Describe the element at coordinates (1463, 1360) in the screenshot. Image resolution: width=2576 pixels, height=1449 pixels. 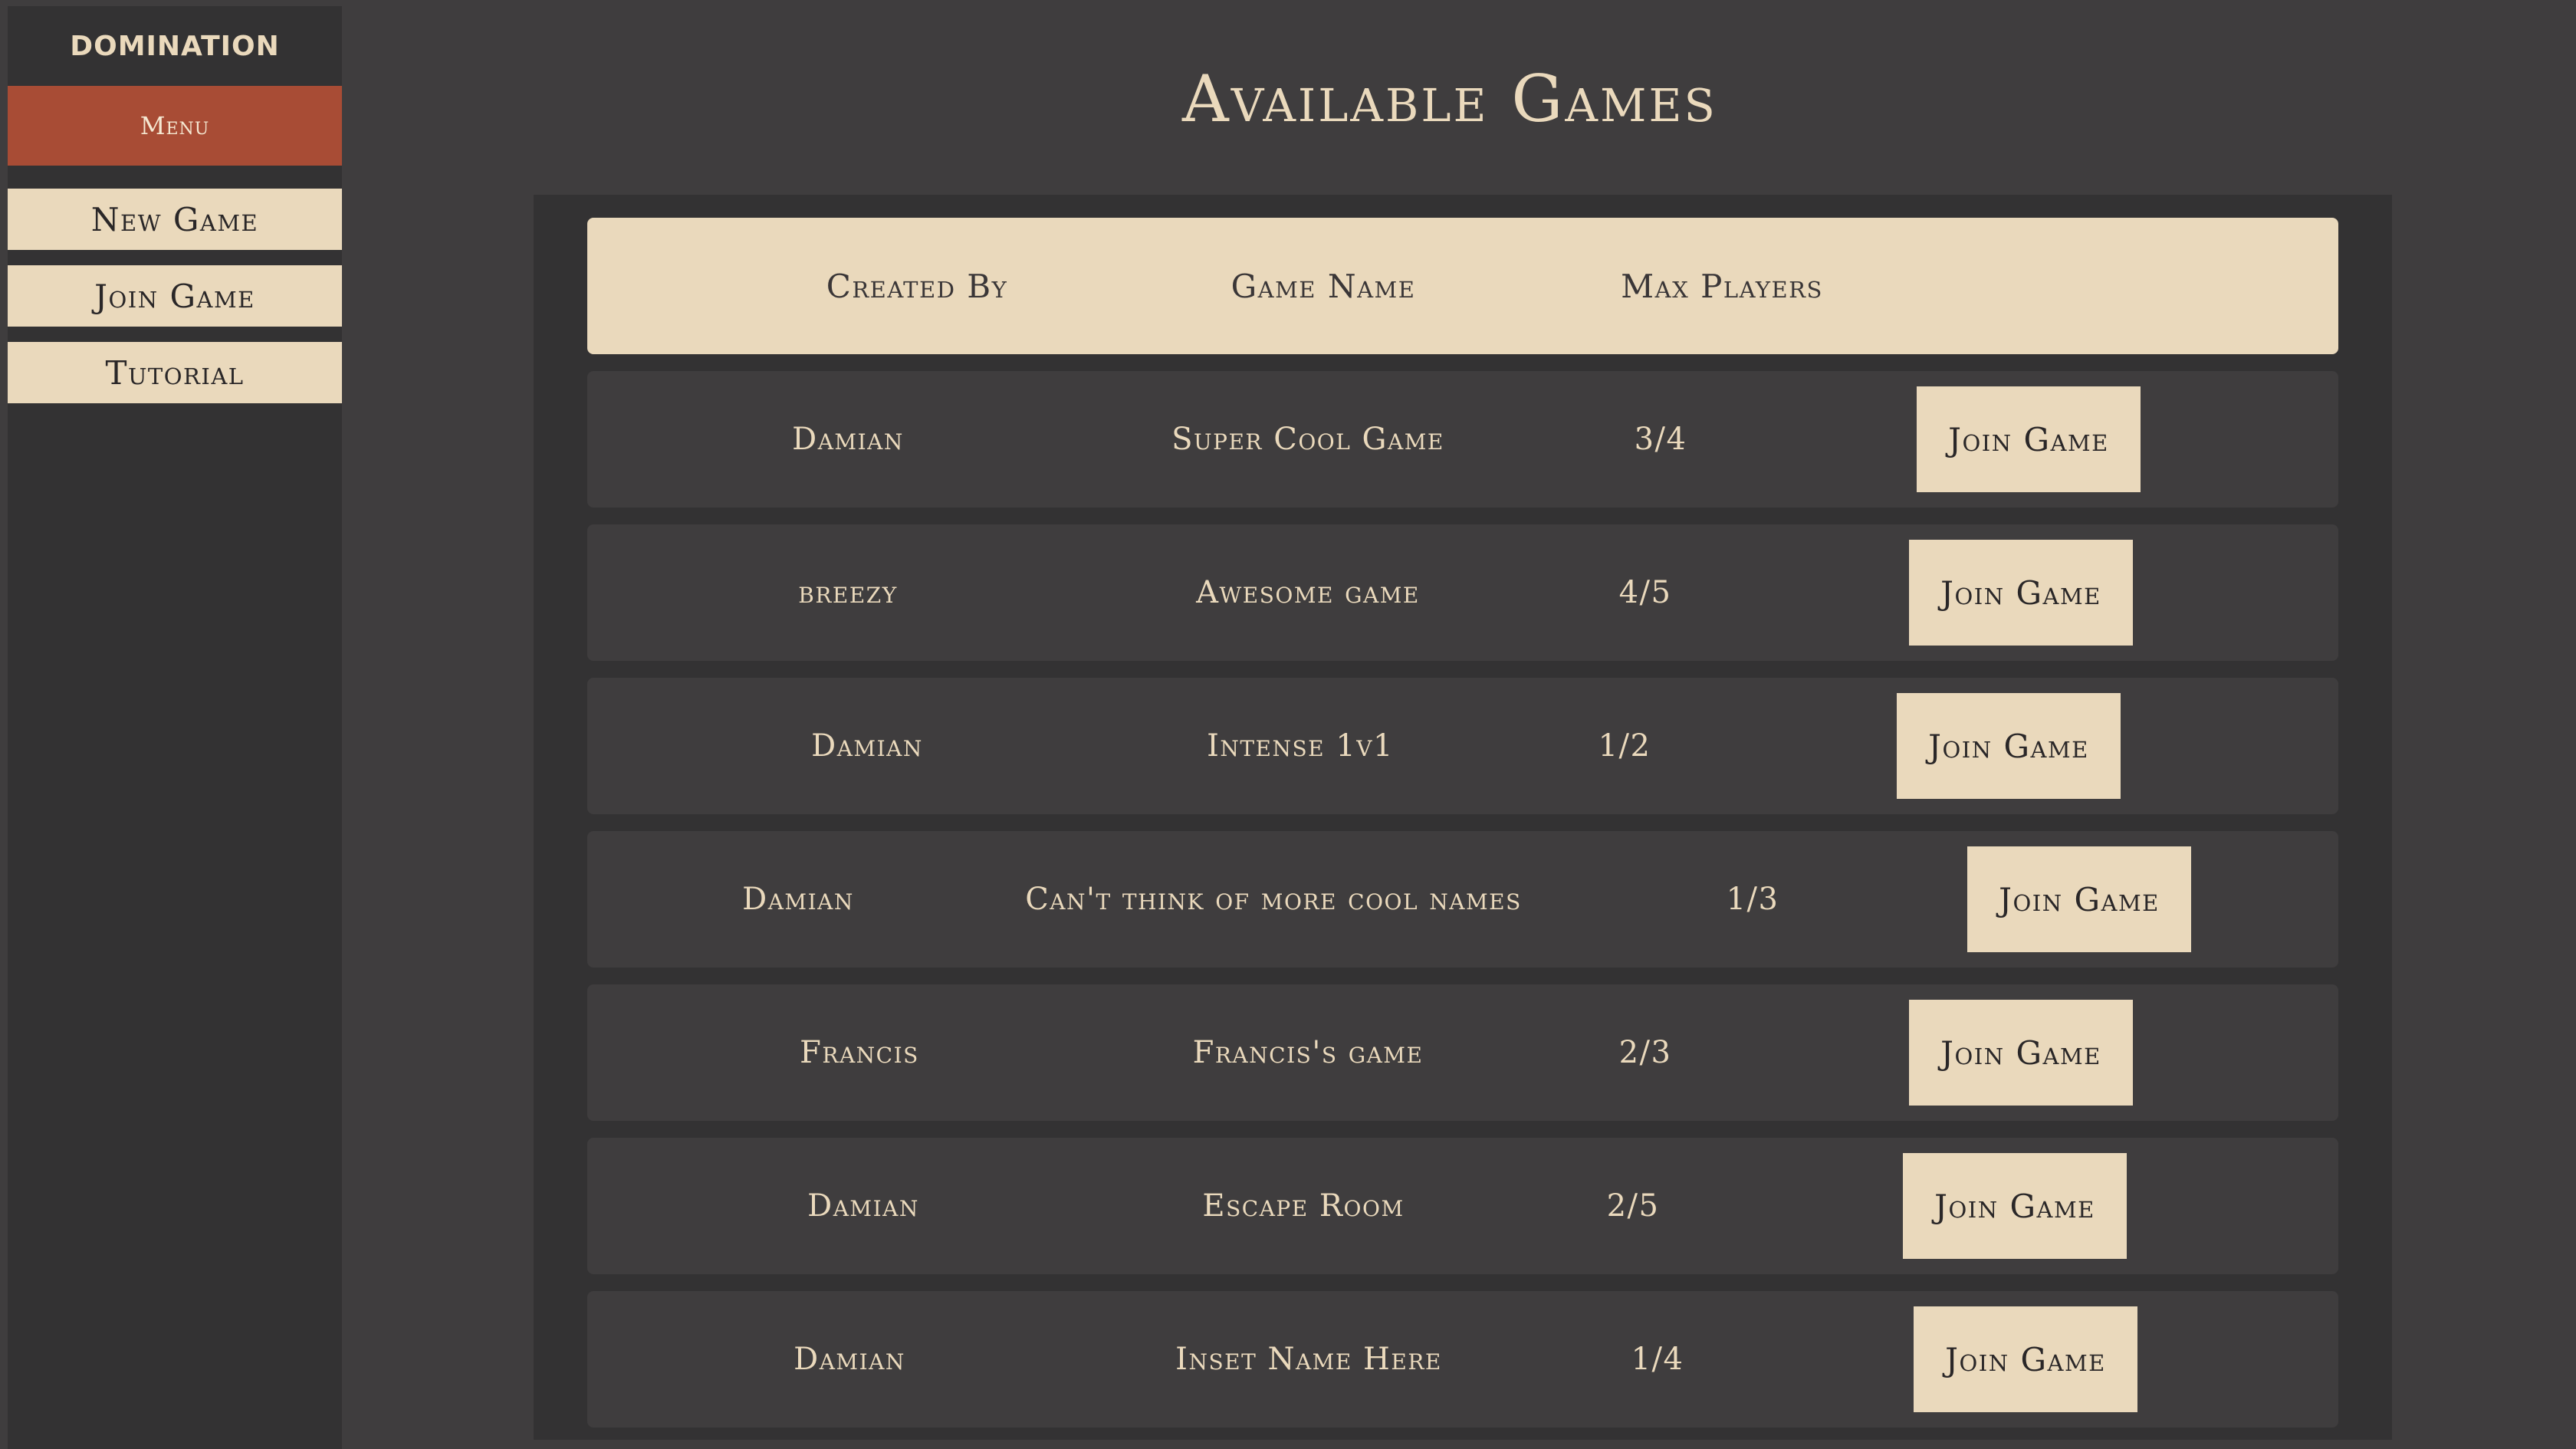
I see `table-row: Damian Inset Name Here 1/4 Join Game` at that location.